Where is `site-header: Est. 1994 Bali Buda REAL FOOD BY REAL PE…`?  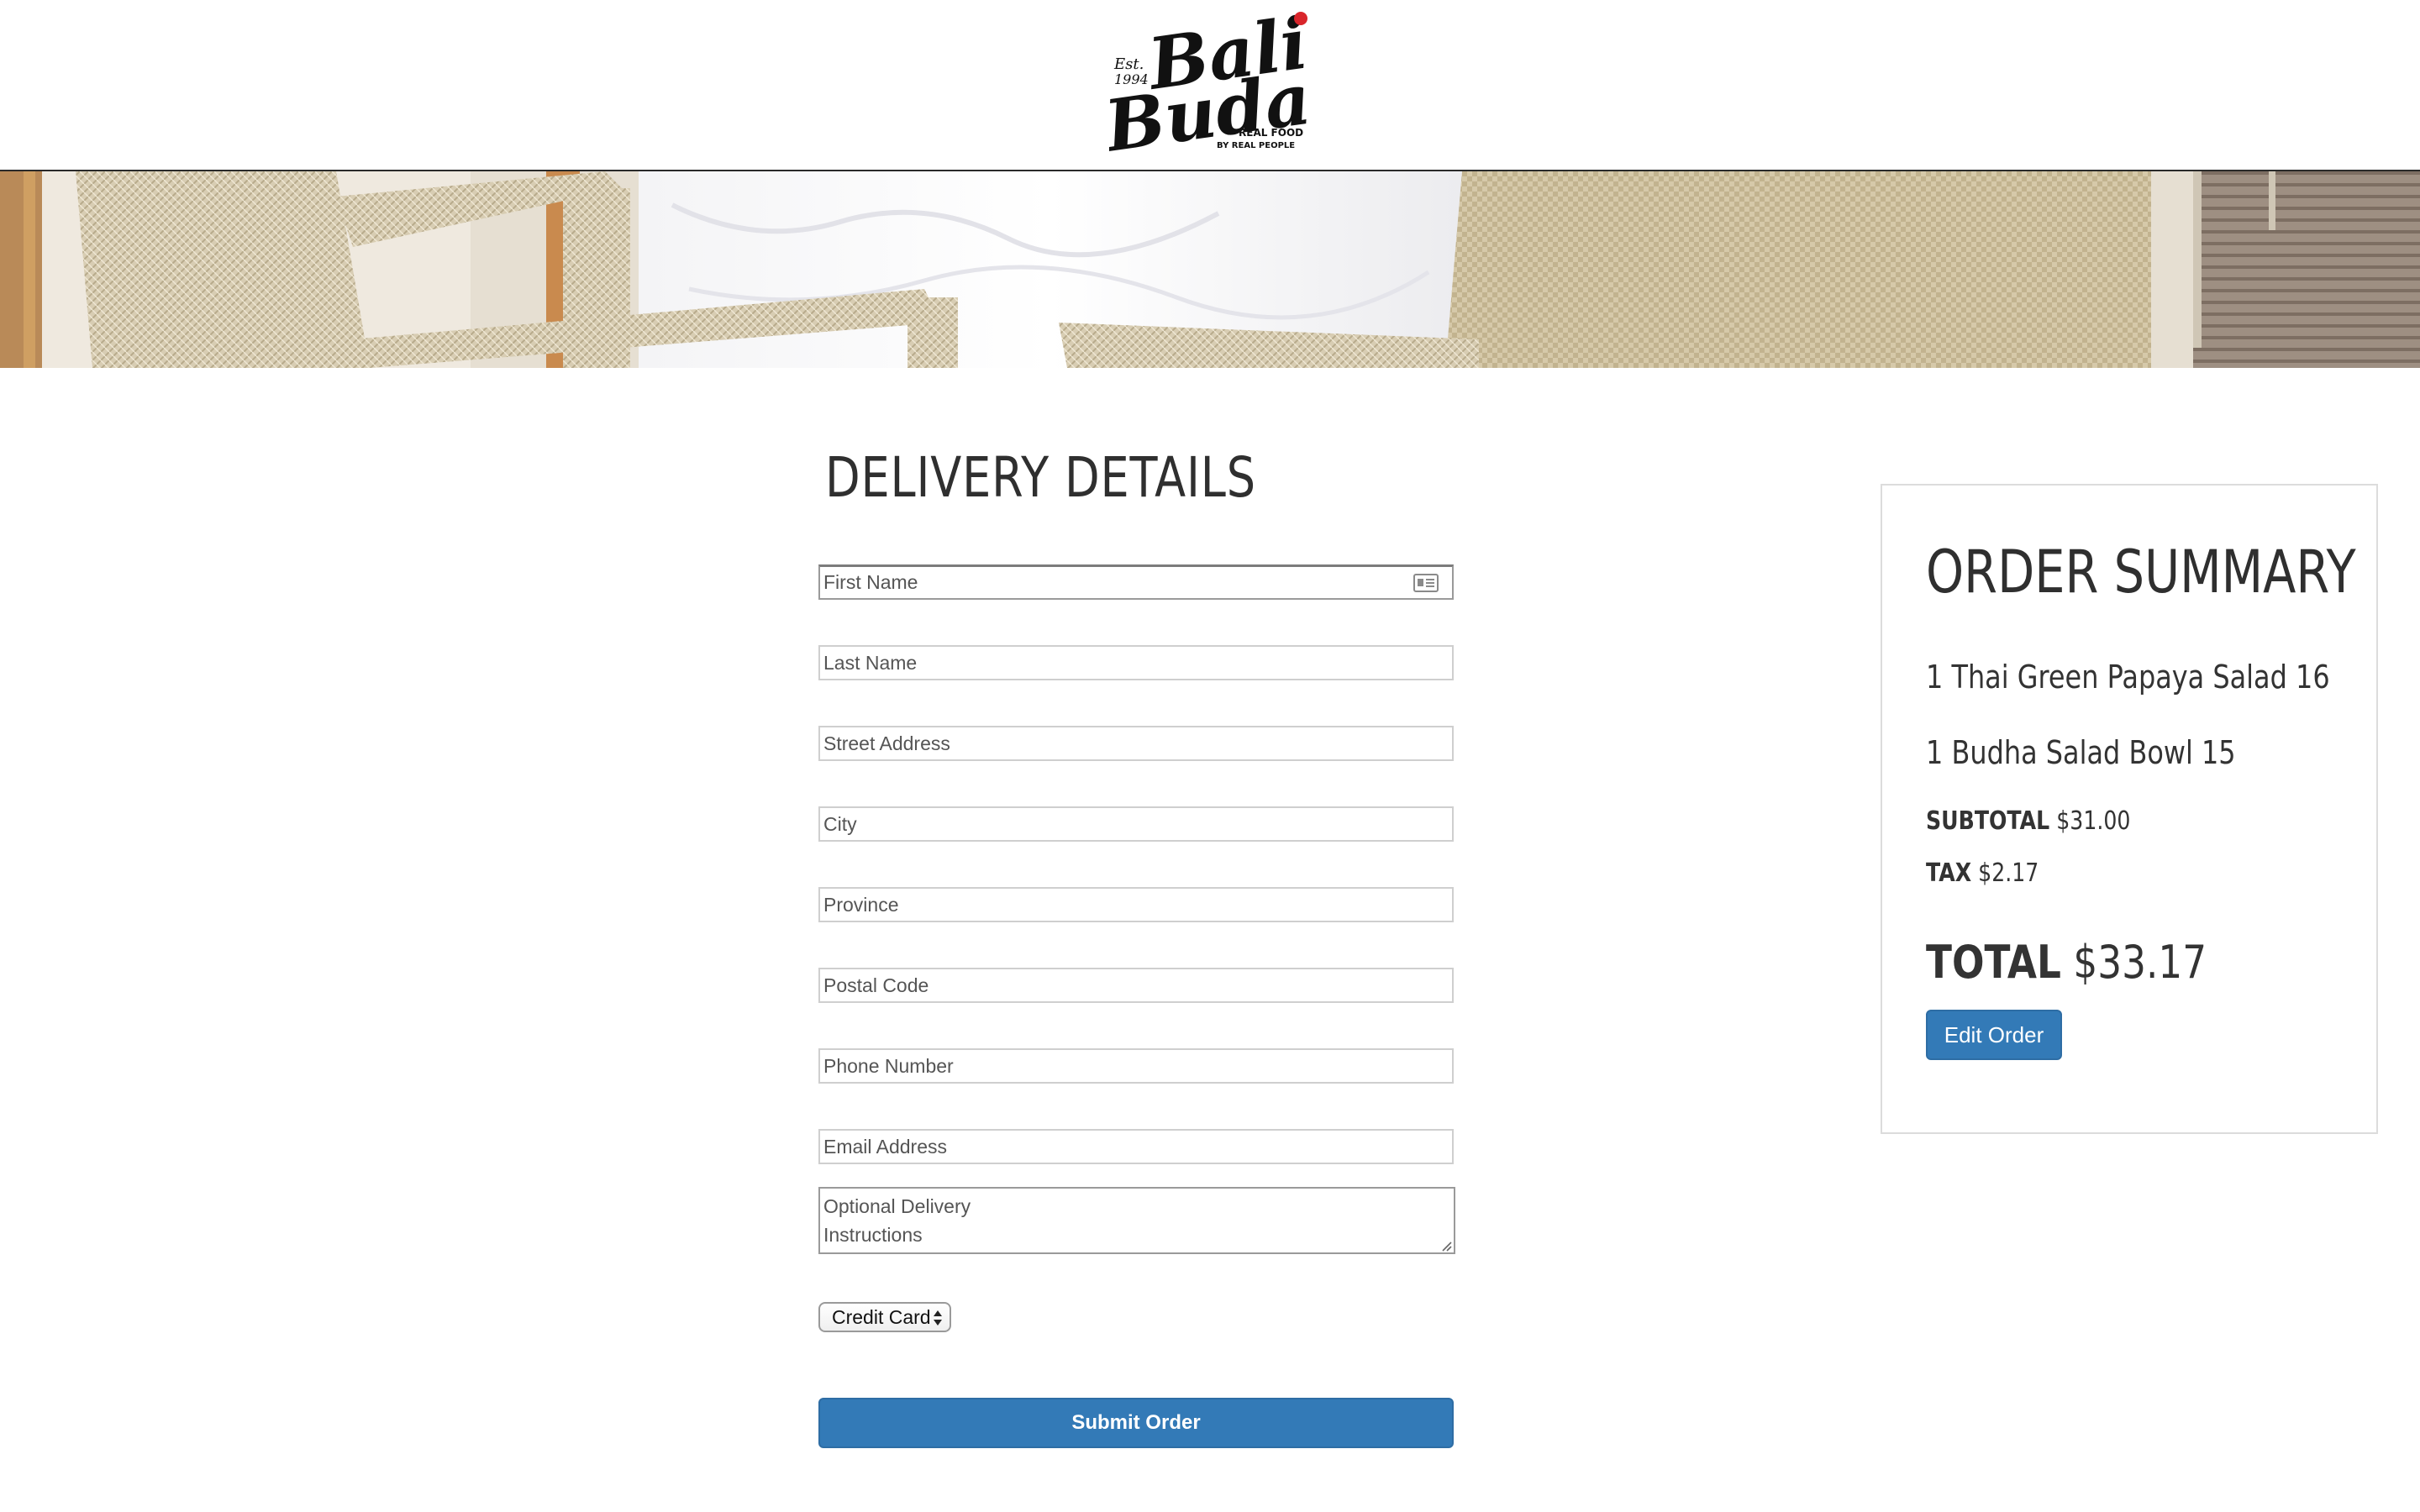 site-header: Est. 1994 Bali Buda REAL FOOD BY REAL PE… is located at coordinates (1210, 85).